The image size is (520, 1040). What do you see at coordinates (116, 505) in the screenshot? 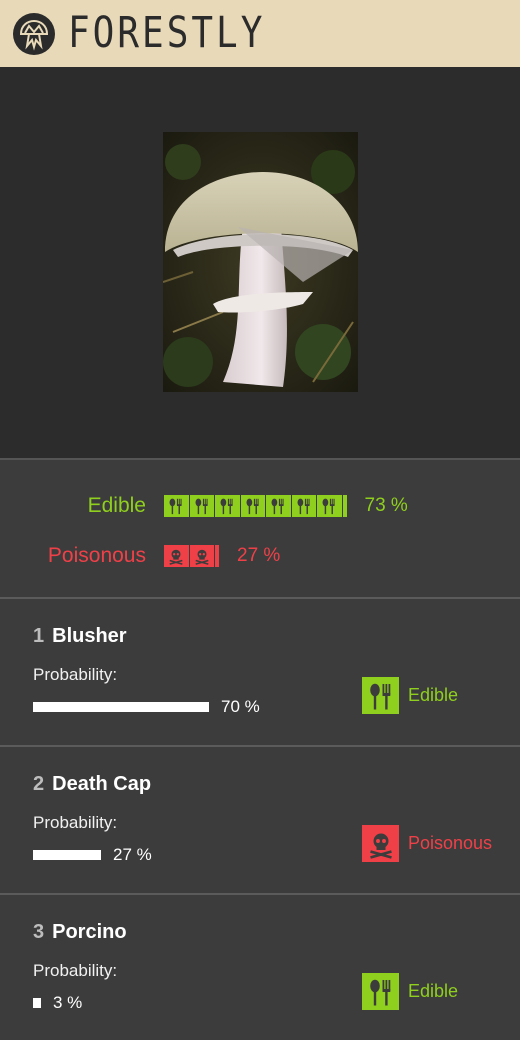
I see `summary-edible-label: Edible` at bounding box center [116, 505].